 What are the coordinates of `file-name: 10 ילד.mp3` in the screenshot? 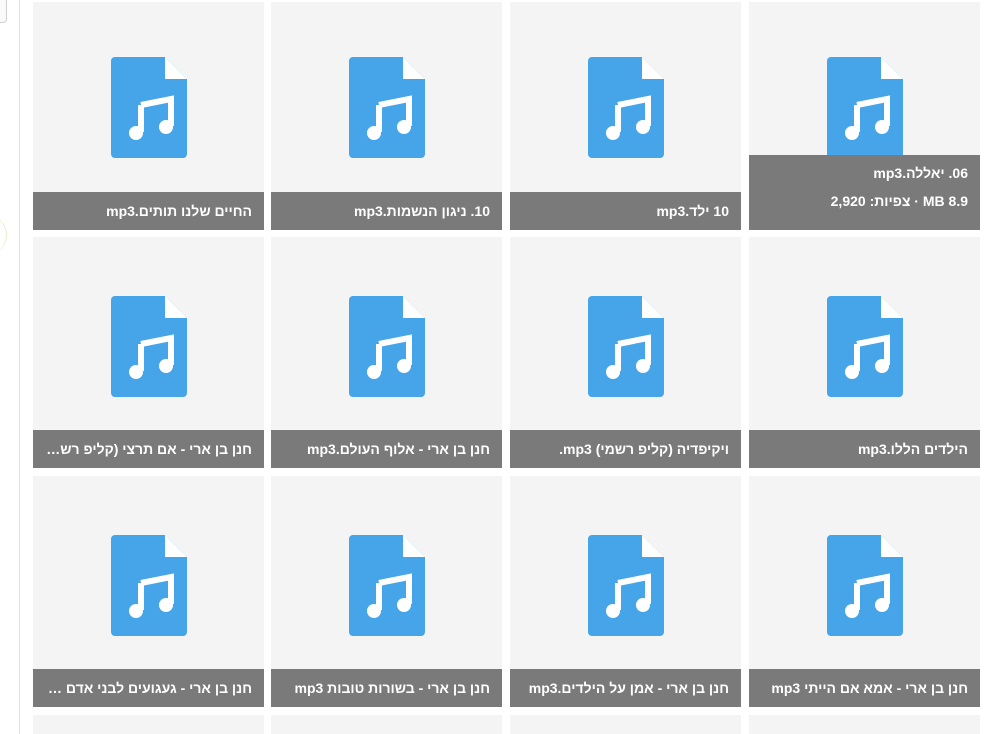 It's located at (625, 211).